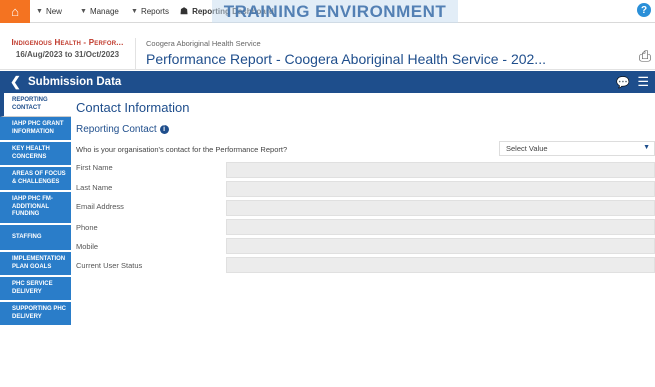  What do you see at coordinates (527, 148) in the screenshot?
I see `select-value: Select Value` at bounding box center [527, 148].